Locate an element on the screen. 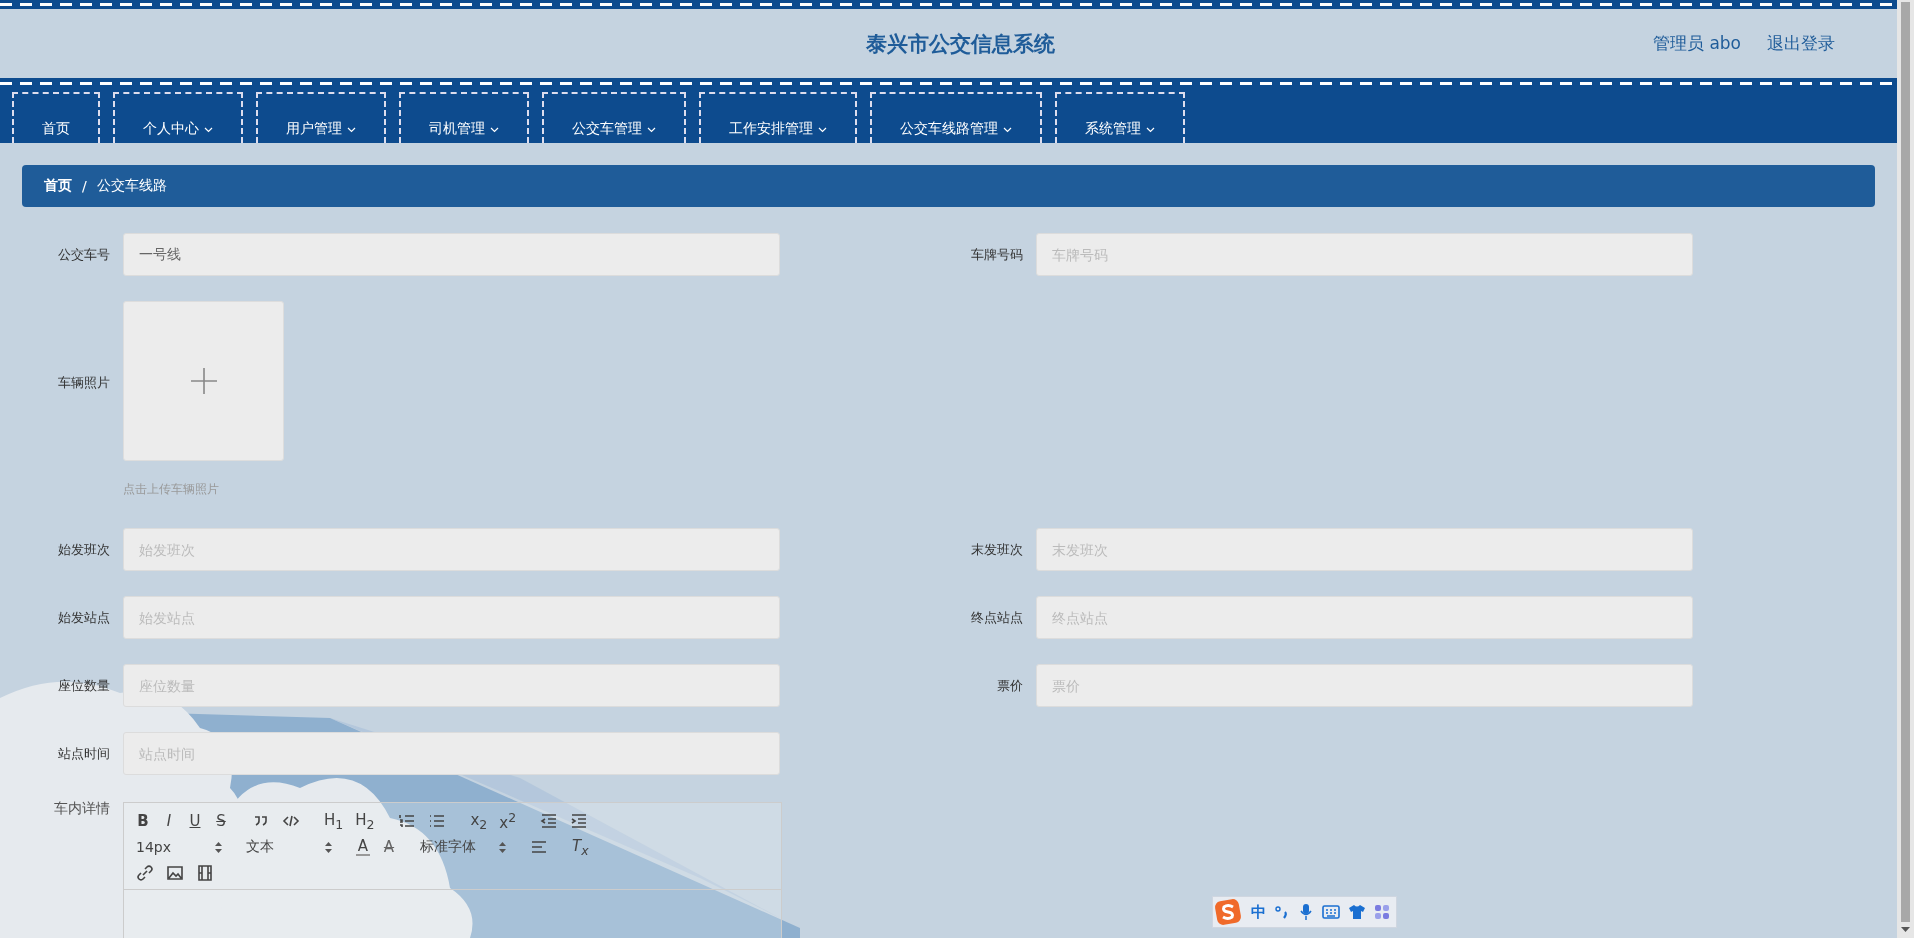 The height and width of the screenshot is (938, 1914). background-color-button: A is located at coordinates (389, 847).